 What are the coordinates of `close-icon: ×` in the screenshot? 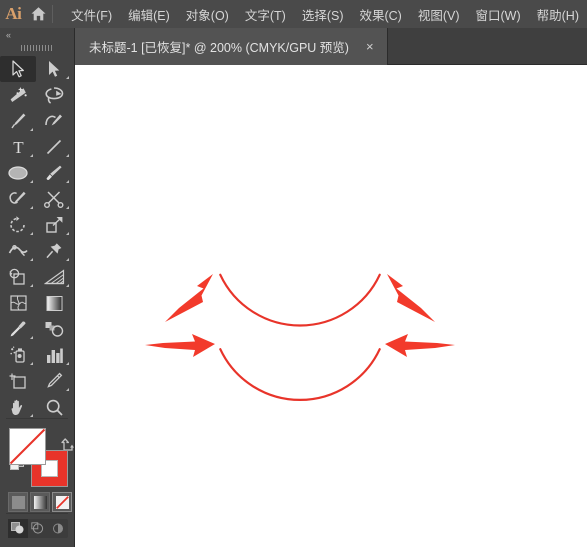 It's located at (370, 46).